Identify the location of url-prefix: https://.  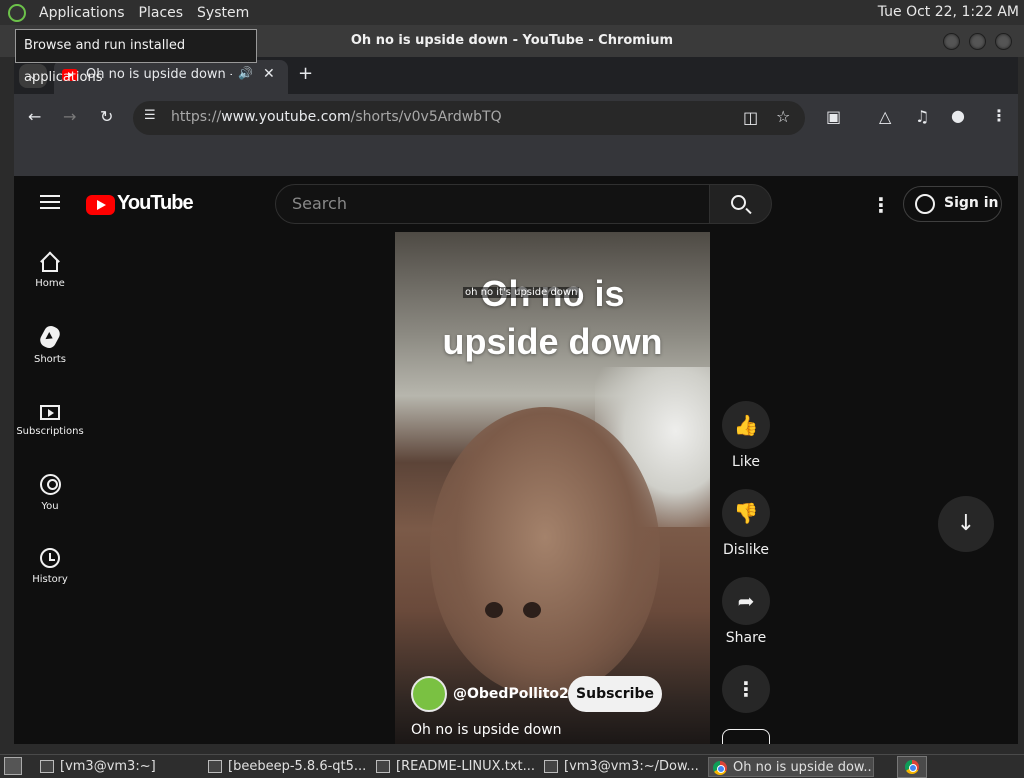
(196, 117).